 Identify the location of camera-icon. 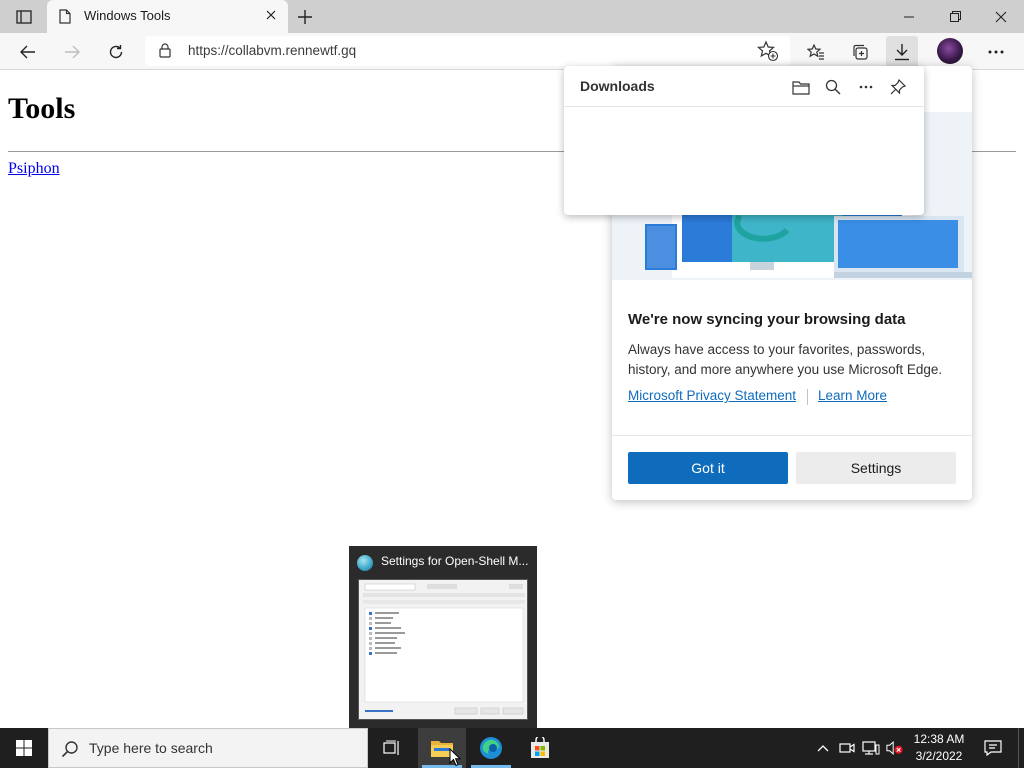
(847, 748).